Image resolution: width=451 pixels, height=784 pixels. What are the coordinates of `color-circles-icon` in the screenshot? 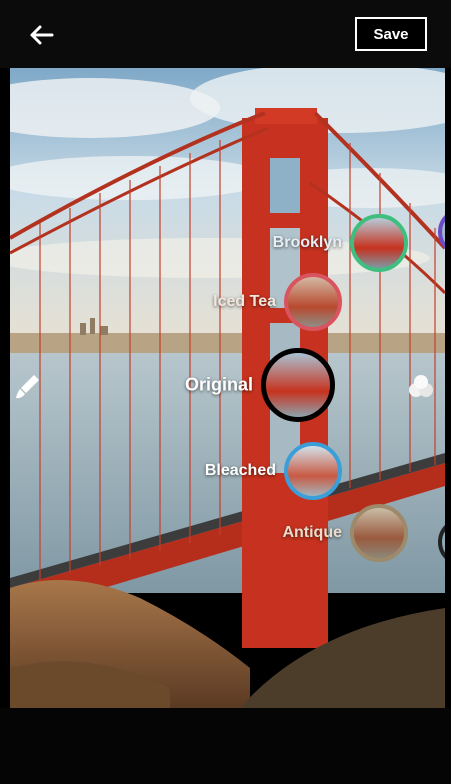 It's located at (421, 386).